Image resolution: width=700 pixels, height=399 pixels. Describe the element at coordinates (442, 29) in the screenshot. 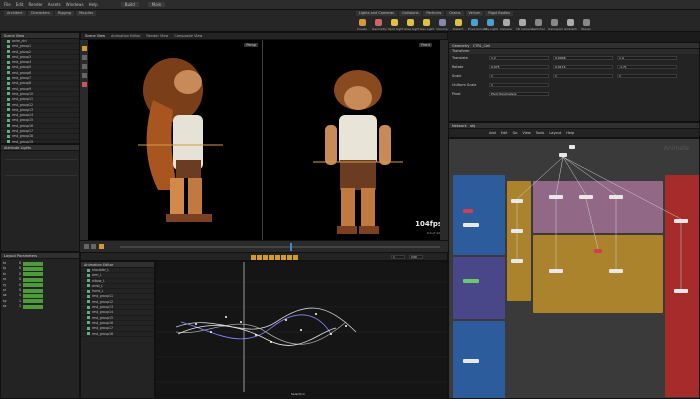

I see `shelf-tool-label: Volume` at that location.